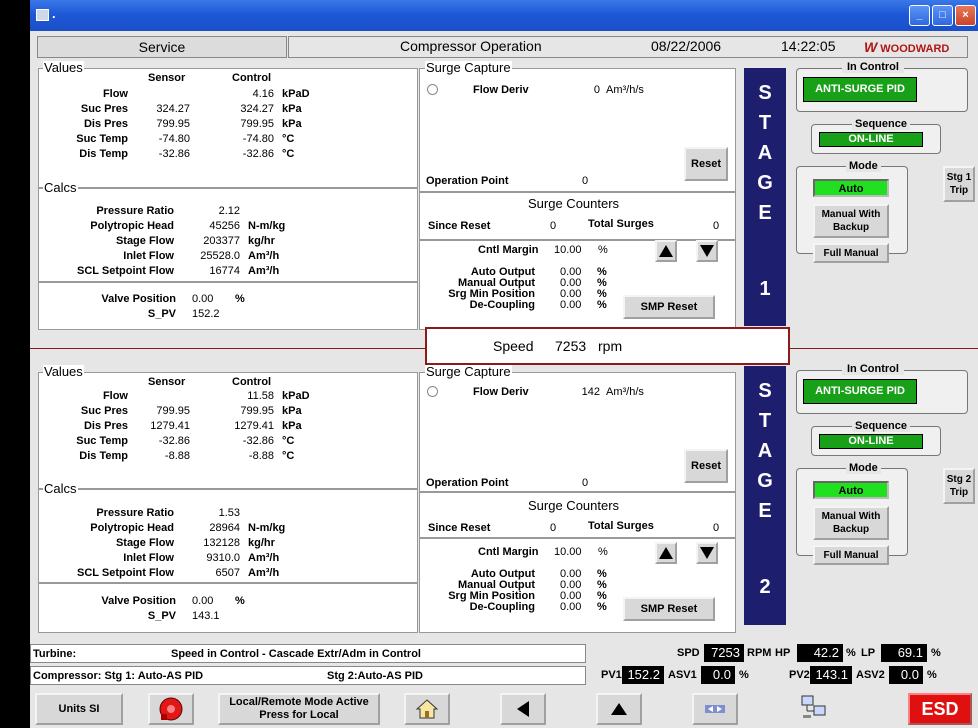 This screenshot has width=978, height=728. Describe the element at coordinates (959, 184) in the screenshot. I see `s1-trip-button: Stg 1 Trip` at that location.